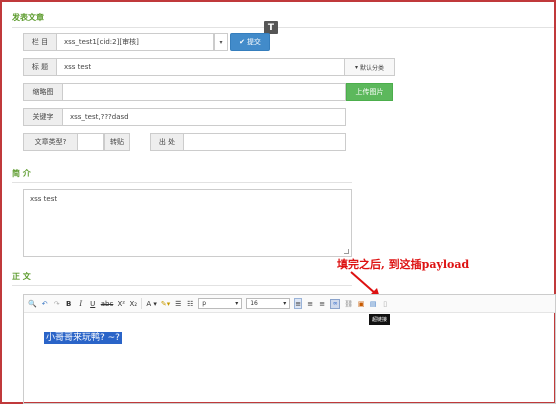 The height and width of the screenshot is (404, 556). What do you see at coordinates (201, 67) in the screenshot?
I see `title-input: xss test` at bounding box center [201, 67].